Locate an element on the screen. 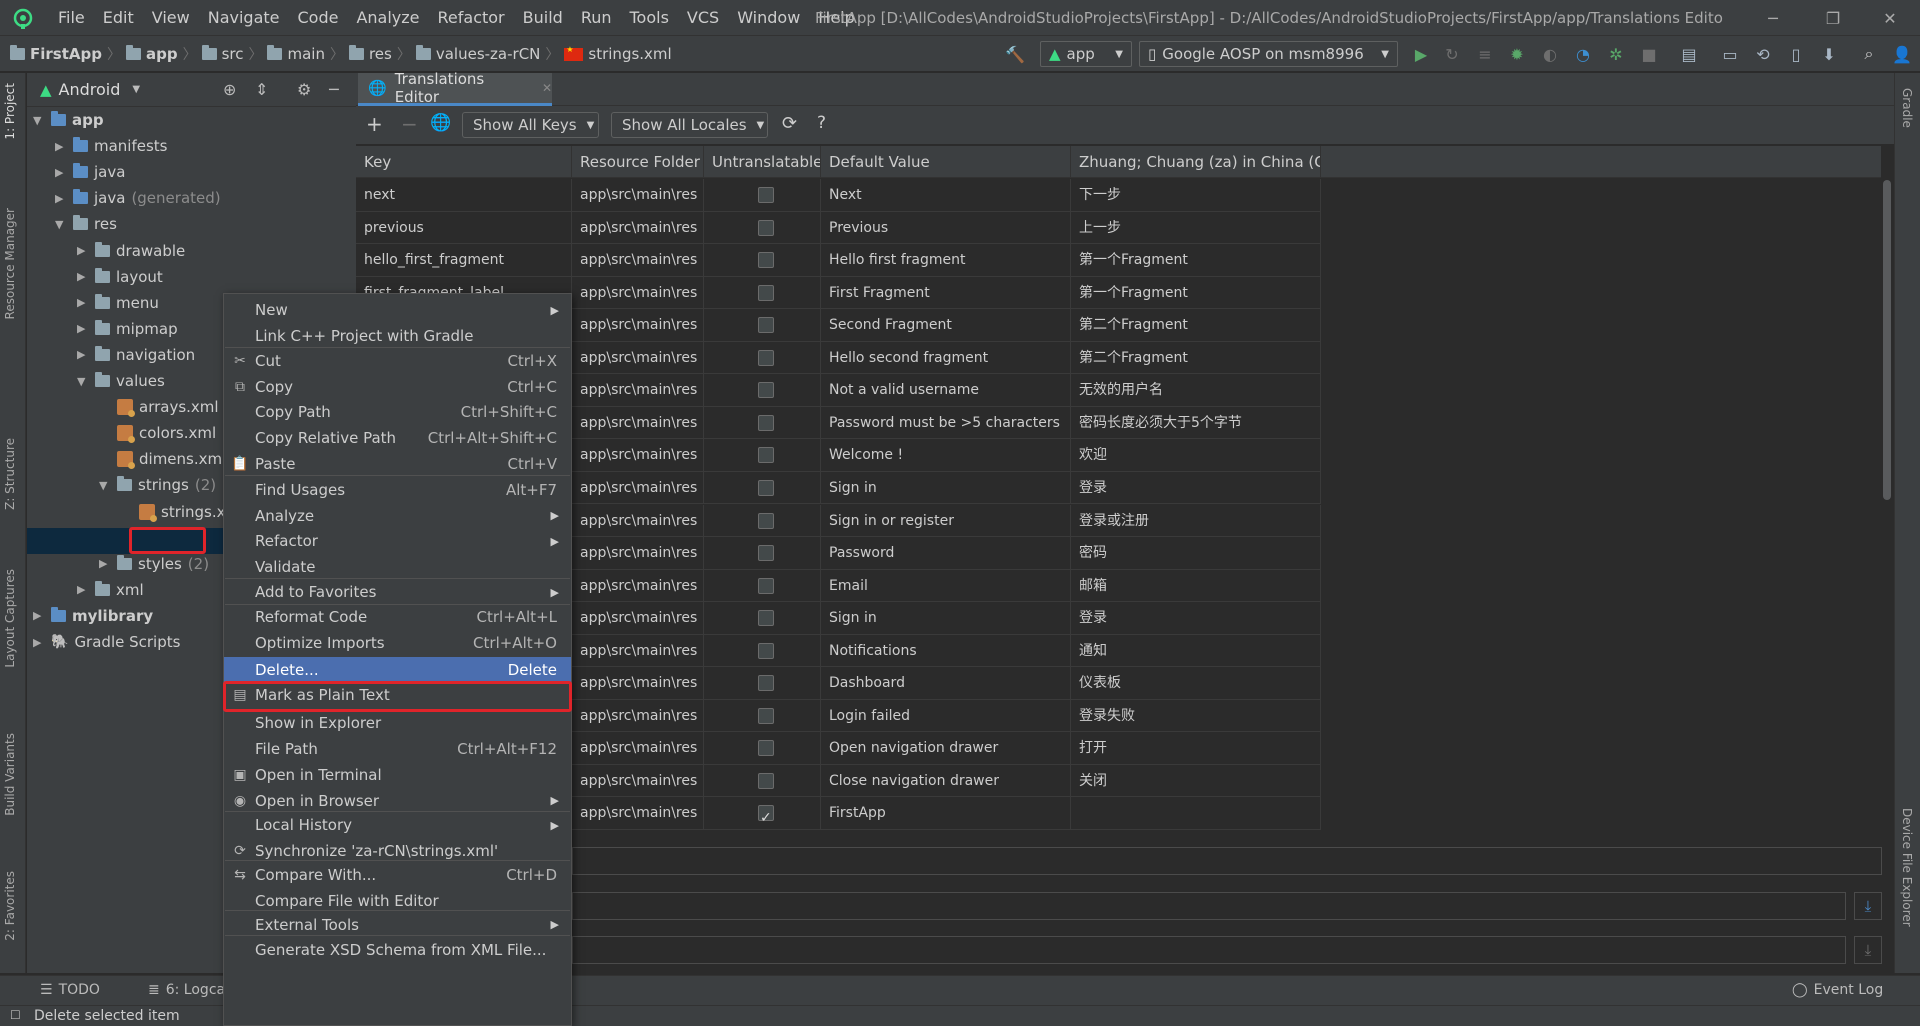 Image resolution: width=1920 pixels, height=1026 pixels. tree-item: ▼ res is located at coordinates (86, 224).